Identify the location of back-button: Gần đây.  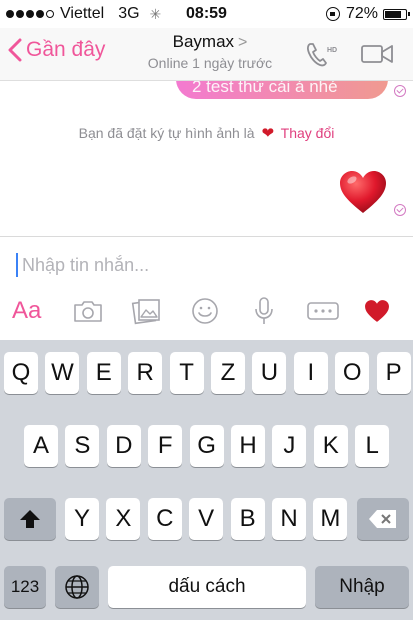
(56, 50).